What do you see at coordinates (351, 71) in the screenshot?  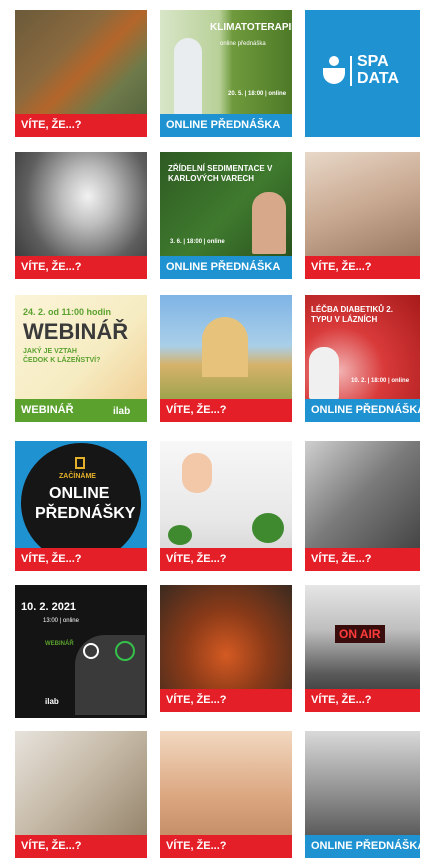 I see `divider` at bounding box center [351, 71].